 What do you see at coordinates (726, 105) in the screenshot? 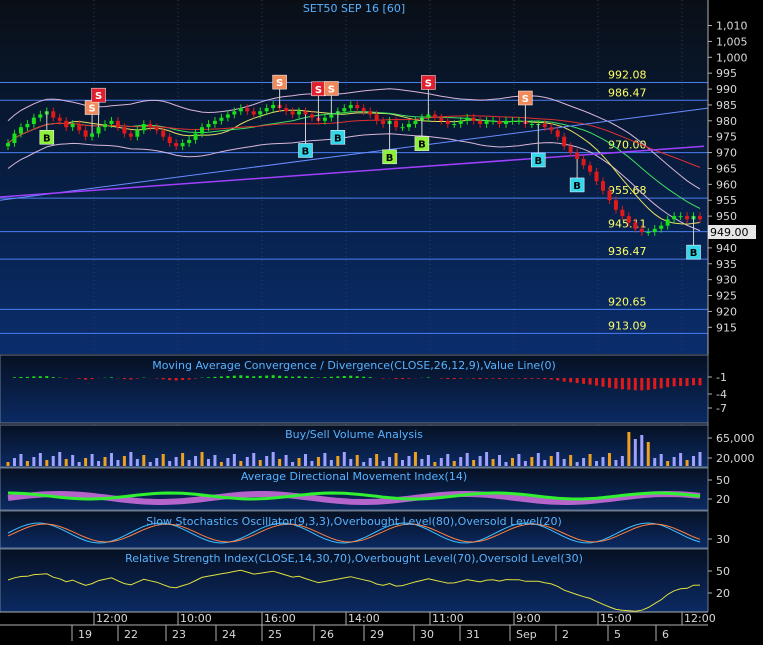
I see `price-tick-label: 985` at bounding box center [726, 105].